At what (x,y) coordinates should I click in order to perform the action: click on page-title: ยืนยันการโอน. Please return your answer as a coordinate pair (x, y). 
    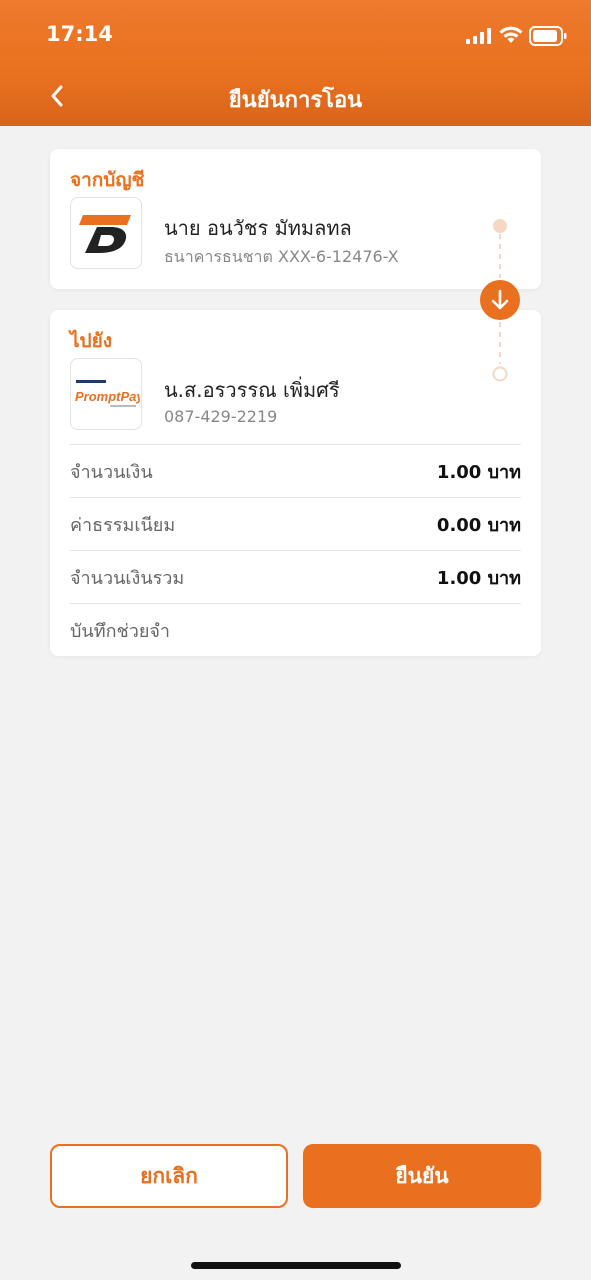
    Looking at the image, I should click on (295, 100).